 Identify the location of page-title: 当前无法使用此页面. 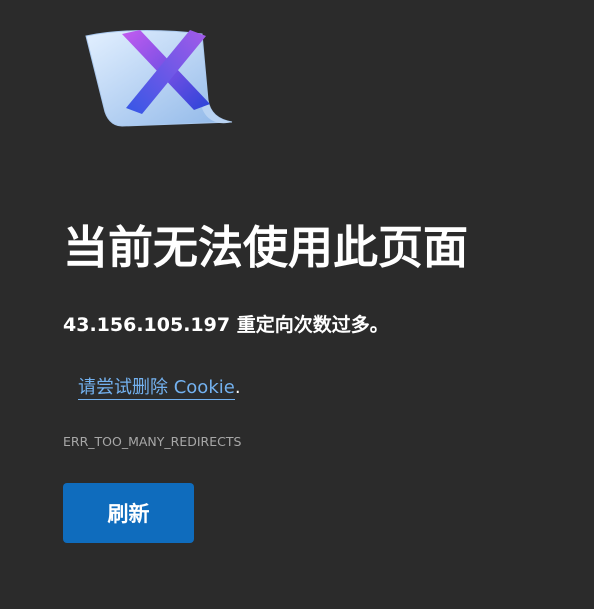
(266, 247).